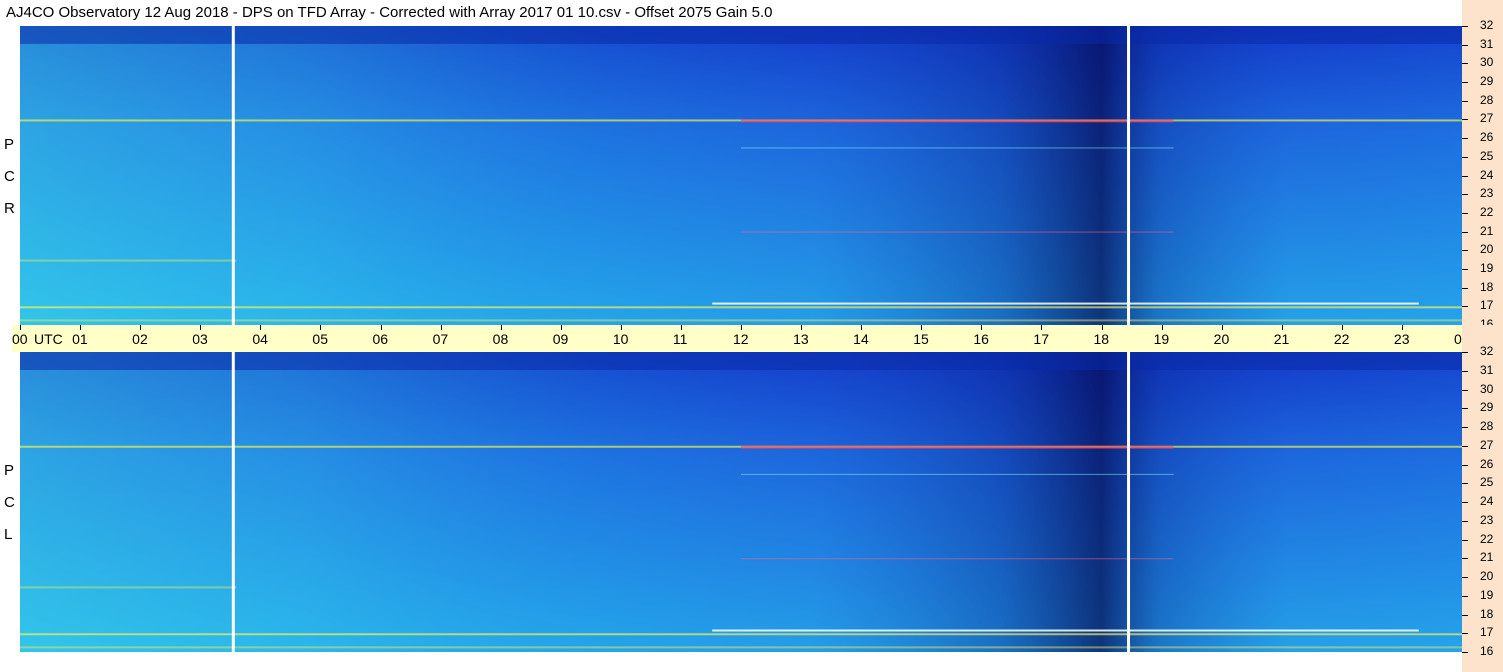 This screenshot has width=1503, height=672. Describe the element at coordinates (200, 339) in the screenshot. I see `time-label-03: 03` at that location.